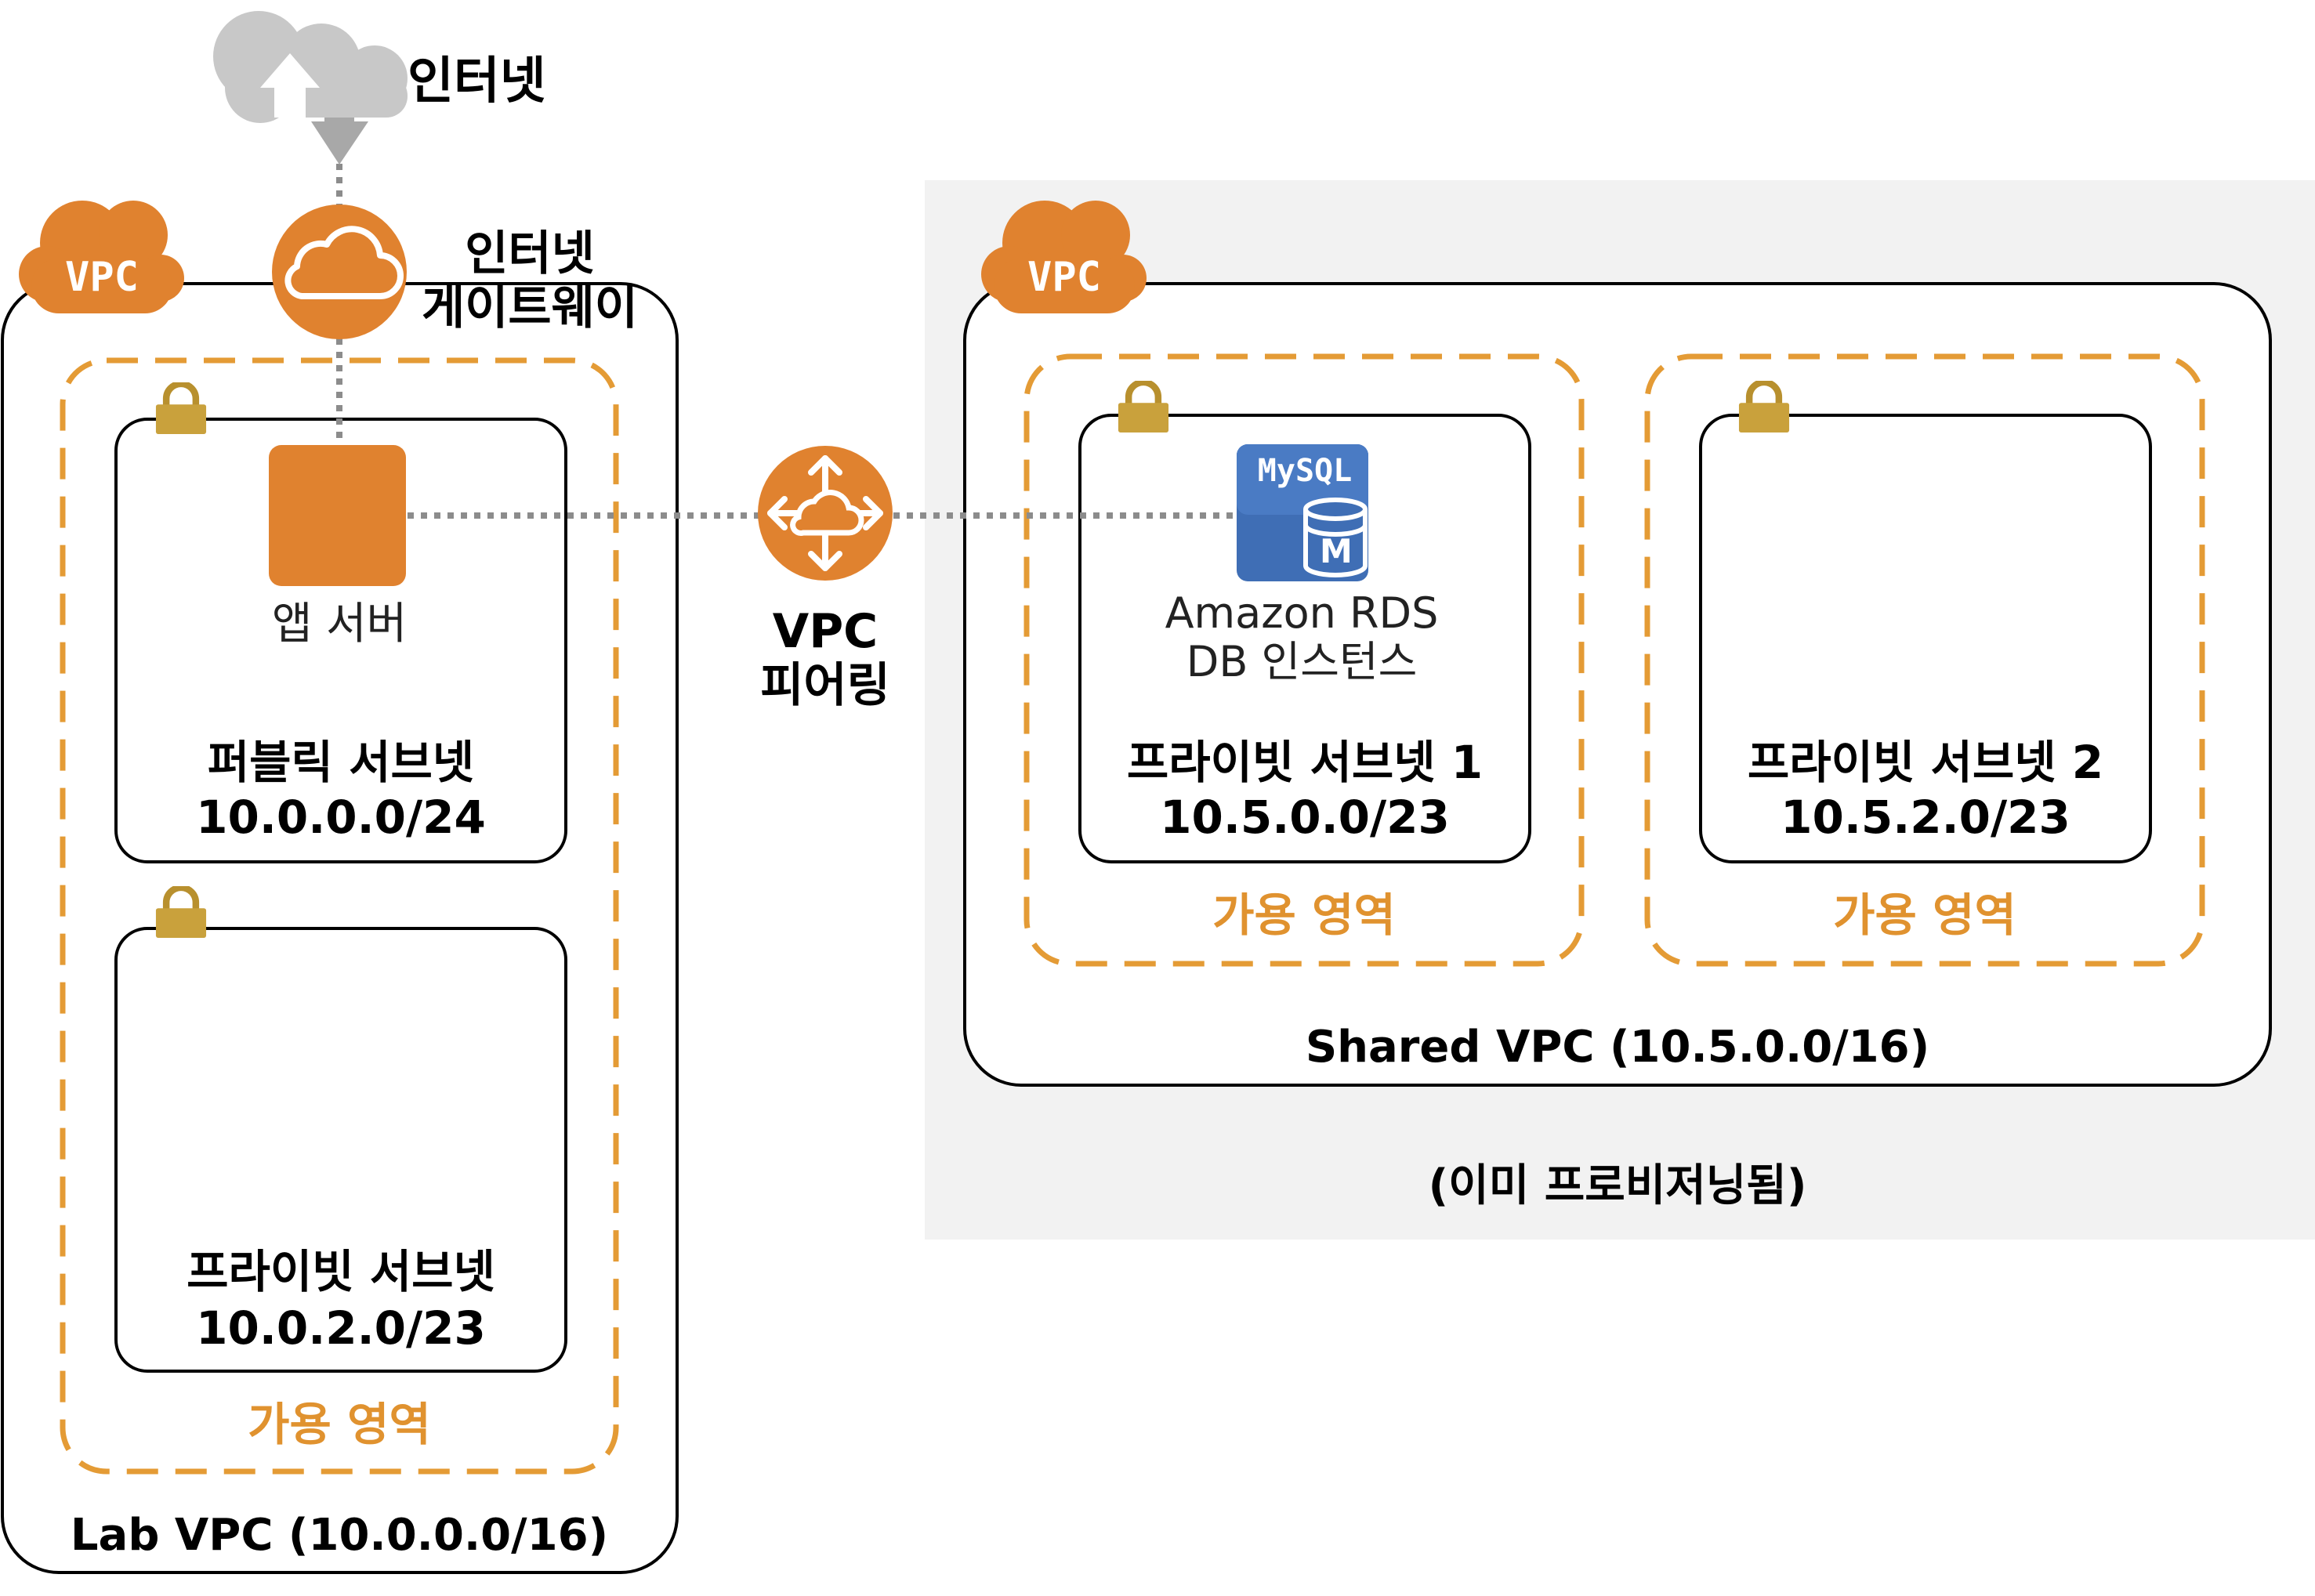 The width and height of the screenshot is (2315, 1596). Describe the element at coordinates (1304, 915) in the screenshot. I see `shared-az1-label: 가용 영역` at that location.